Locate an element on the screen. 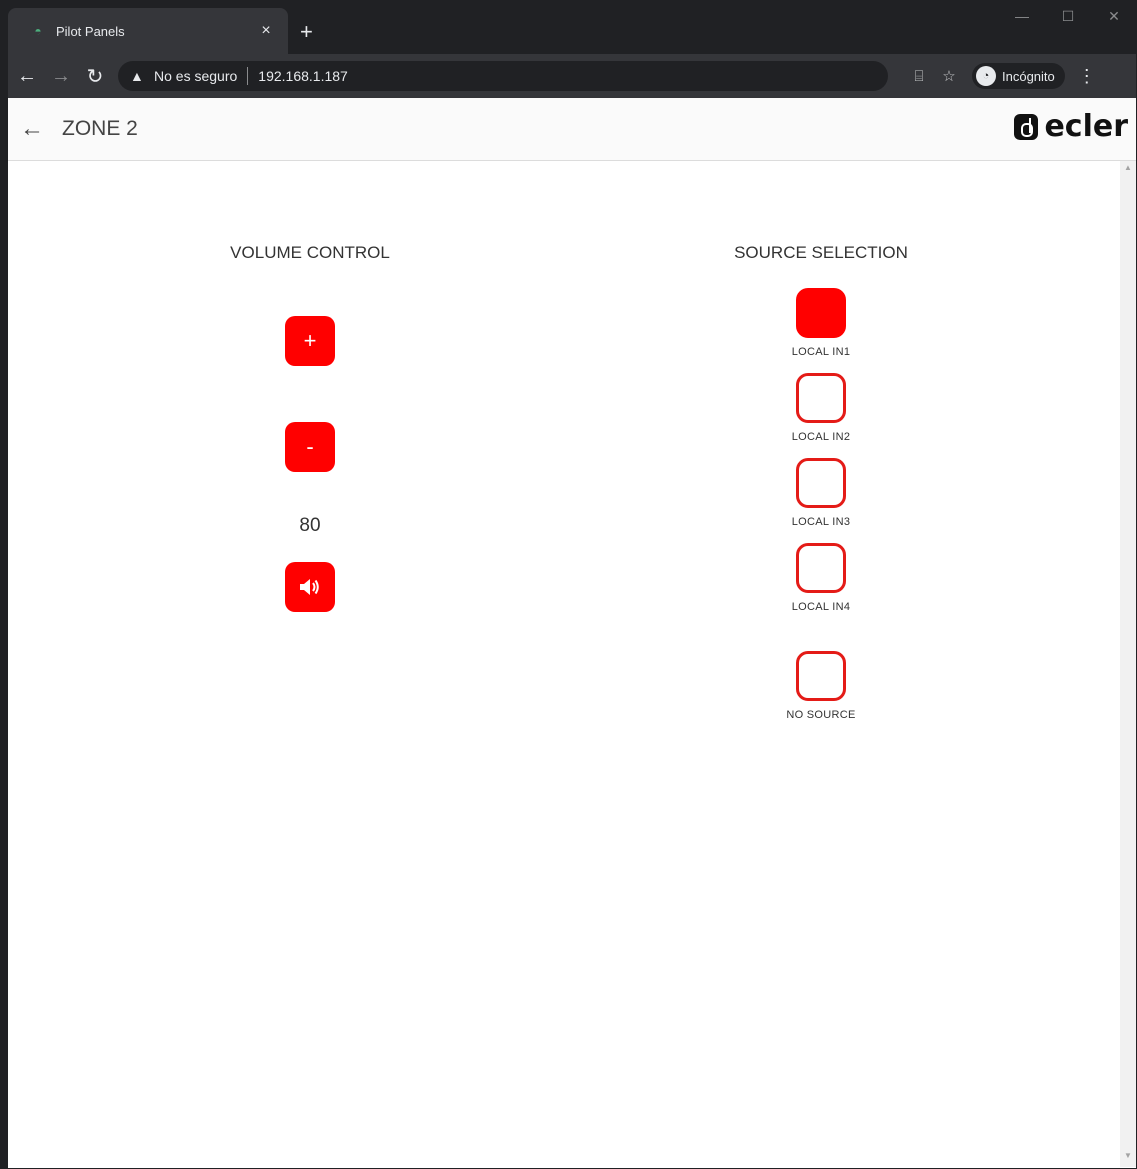 Image resolution: width=1137 pixels, height=1169 pixels. tab-close-icon: × is located at coordinates (266, 31).